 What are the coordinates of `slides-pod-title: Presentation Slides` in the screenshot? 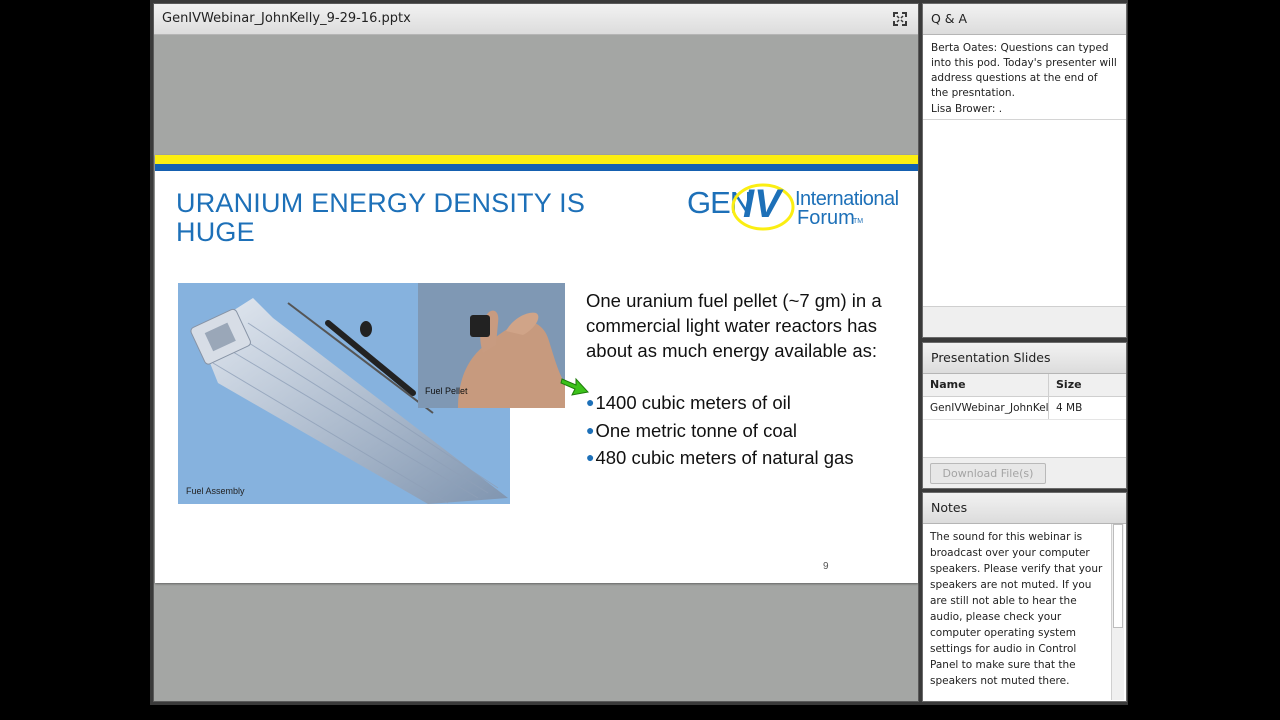 It's located at (991, 357).